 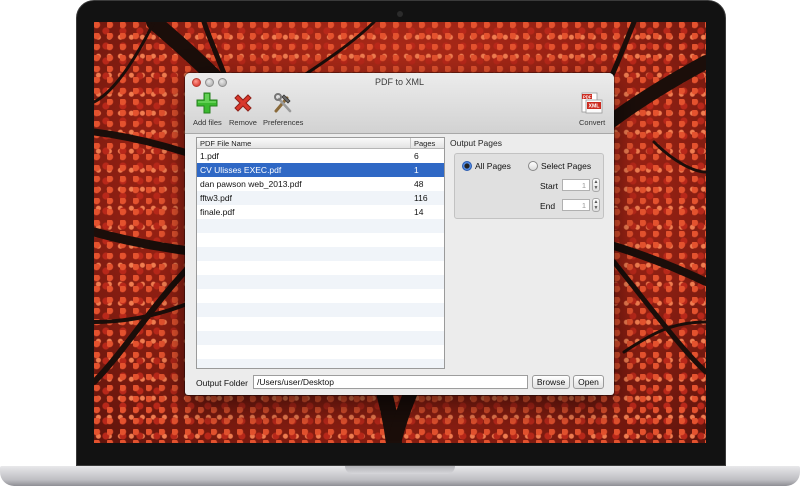 What do you see at coordinates (207, 122) in the screenshot?
I see `add-files-label: Add files` at bounding box center [207, 122].